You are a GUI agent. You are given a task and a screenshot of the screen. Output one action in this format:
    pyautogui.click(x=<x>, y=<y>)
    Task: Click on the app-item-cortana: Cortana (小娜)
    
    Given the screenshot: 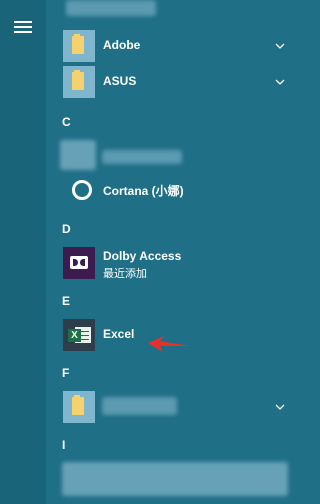 What is the action you would take?
    pyautogui.click(x=174, y=190)
    